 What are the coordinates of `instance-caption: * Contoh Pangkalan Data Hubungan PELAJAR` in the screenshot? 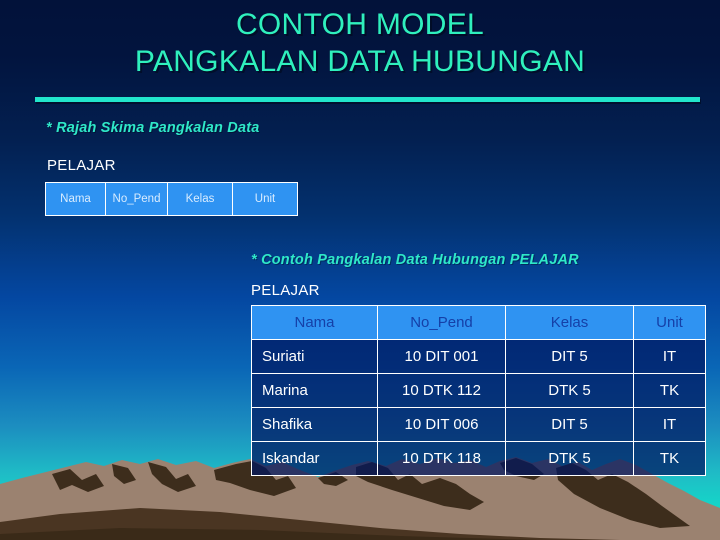 It's located at (415, 260).